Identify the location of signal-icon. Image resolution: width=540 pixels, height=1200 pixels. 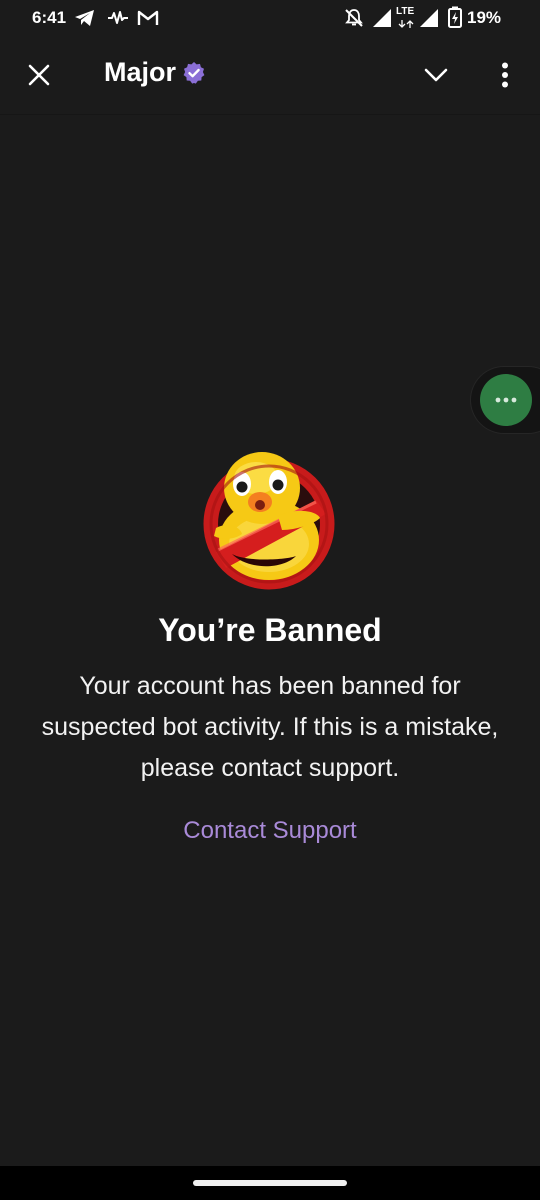
(382, 18).